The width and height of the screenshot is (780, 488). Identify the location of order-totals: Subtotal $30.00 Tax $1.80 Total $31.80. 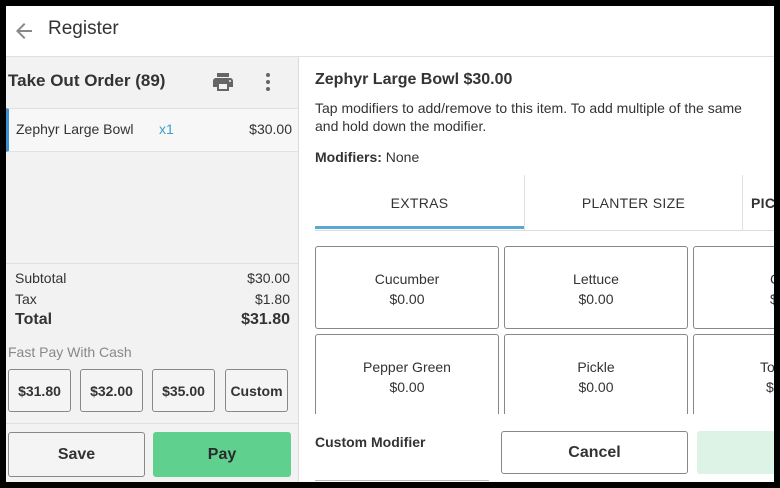
(152, 298).